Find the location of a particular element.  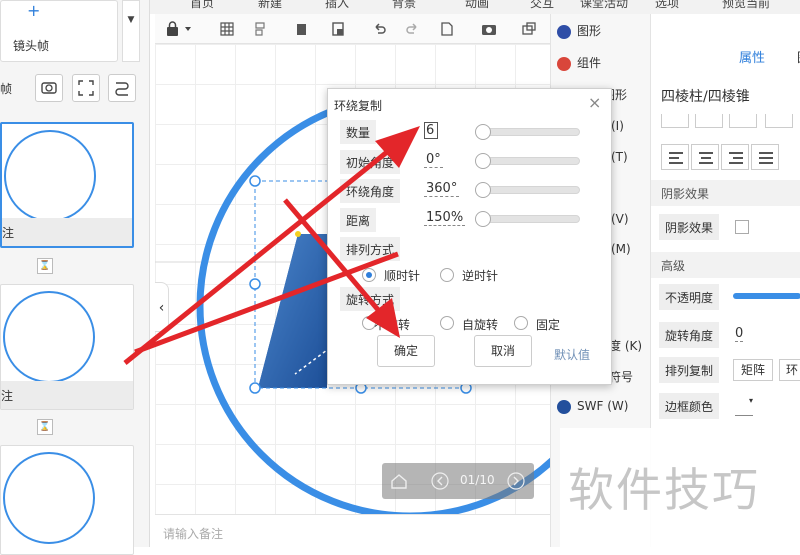

tab-properties: 属性 is located at coordinates (752, 55).